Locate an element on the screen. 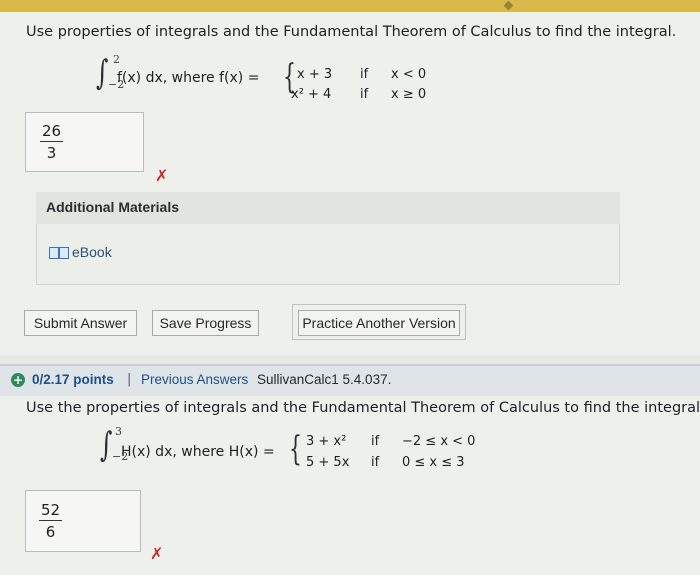 The width and height of the screenshot is (700, 575). top-accent-bar is located at coordinates (350, 6).